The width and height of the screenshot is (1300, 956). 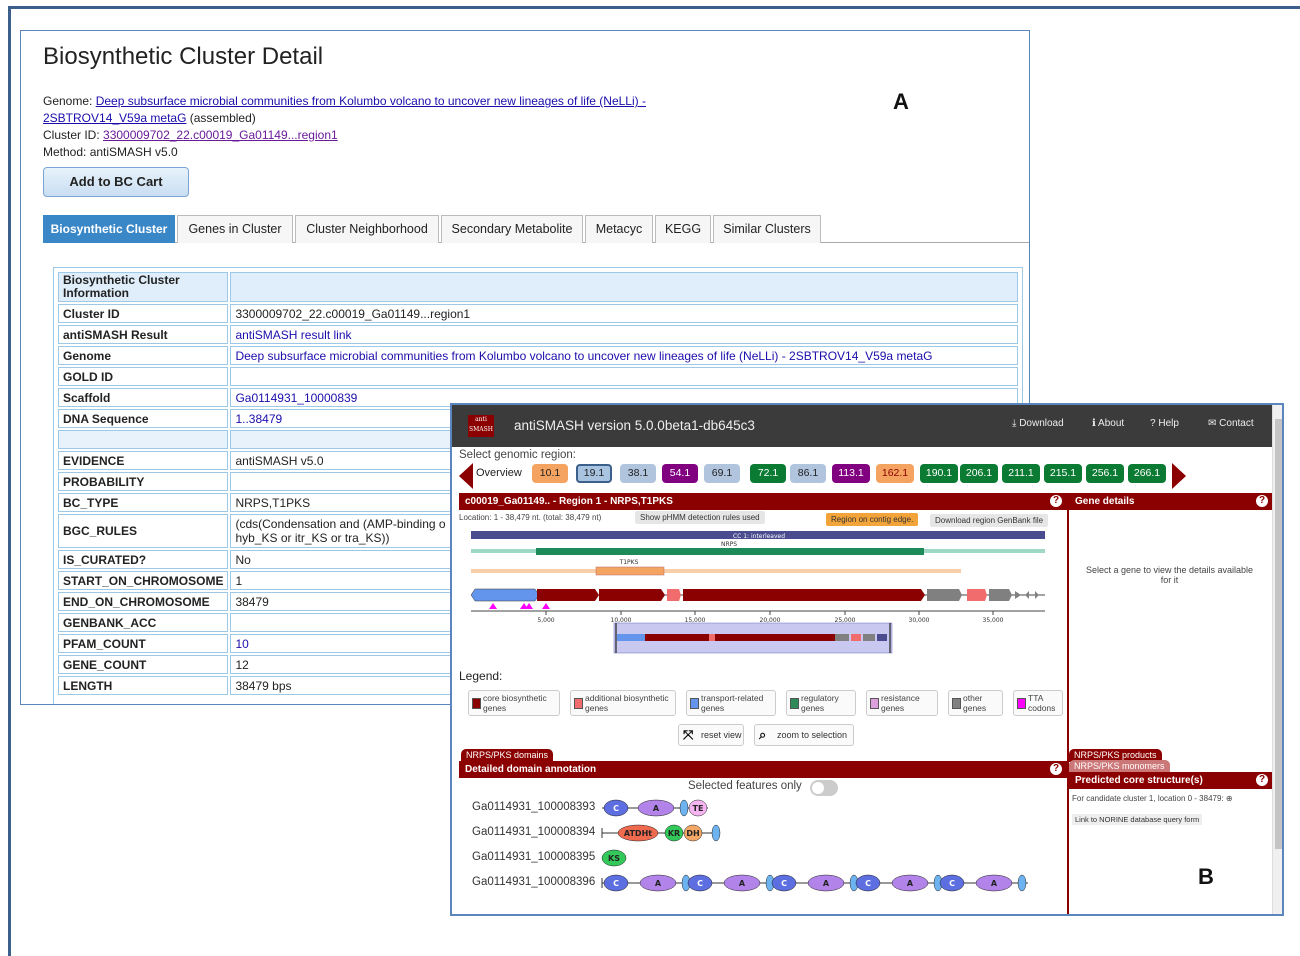 What do you see at coordinates (722, 473) in the screenshot?
I see `region-button: 69.1` at bounding box center [722, 473].